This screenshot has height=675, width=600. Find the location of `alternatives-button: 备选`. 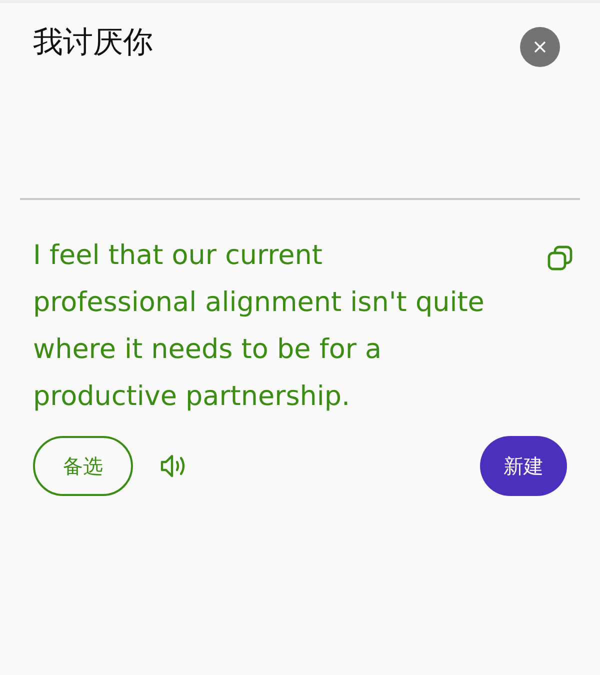

alternatives-button: 备选 is located at coordinates (83, 466).